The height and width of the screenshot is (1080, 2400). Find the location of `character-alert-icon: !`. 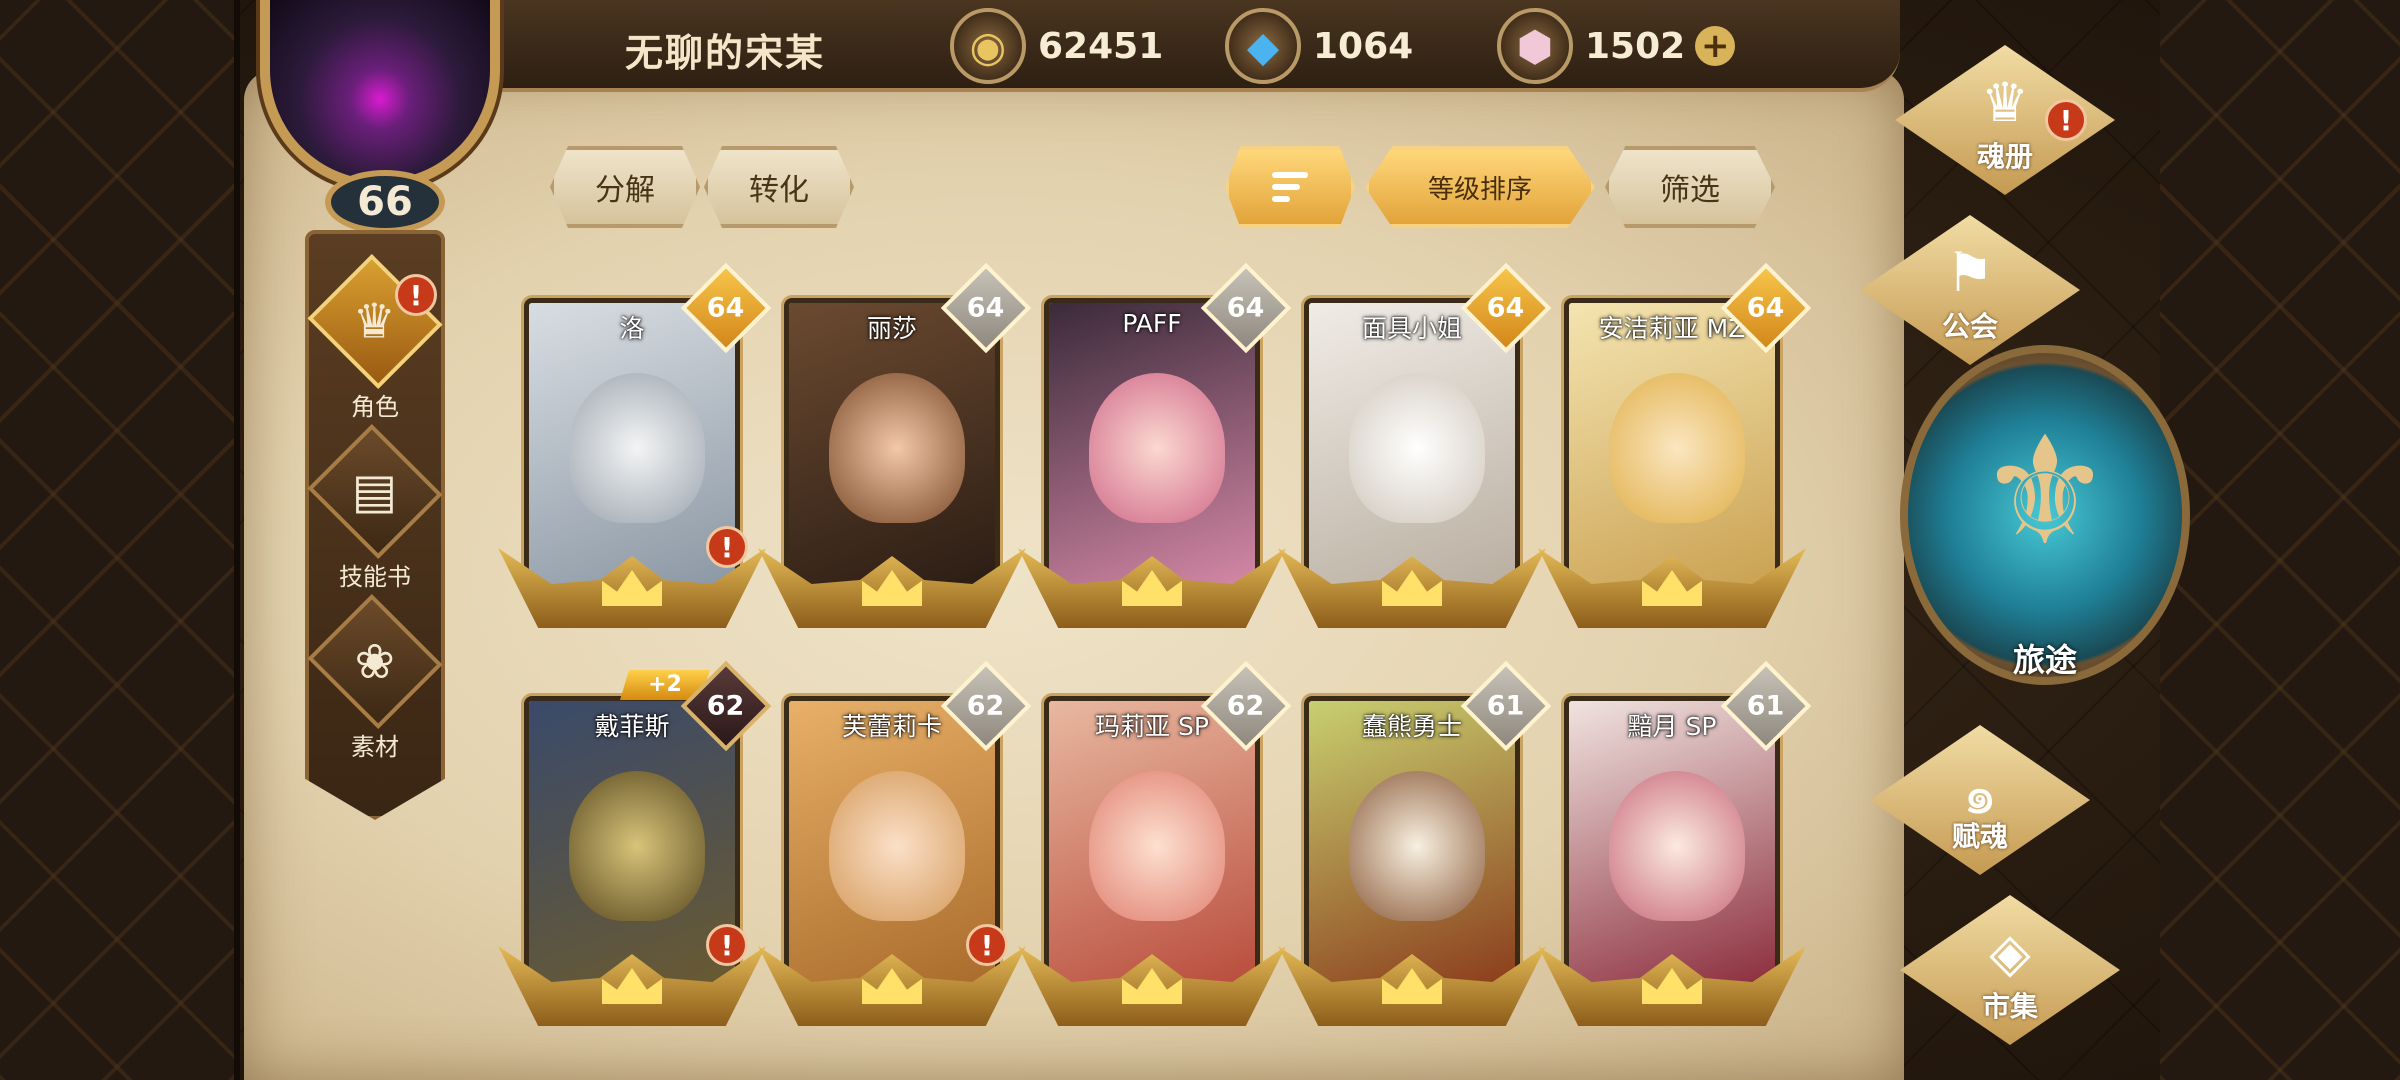

character-alert-icon: ! is located at coordinates (416, 295).